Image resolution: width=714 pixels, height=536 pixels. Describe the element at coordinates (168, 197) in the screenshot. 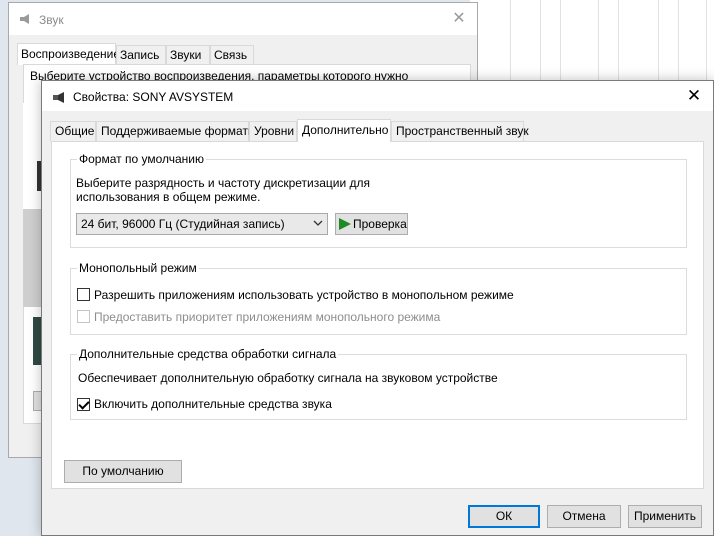

I see `default-format-description-2: использования в общем режиме.` at that location.